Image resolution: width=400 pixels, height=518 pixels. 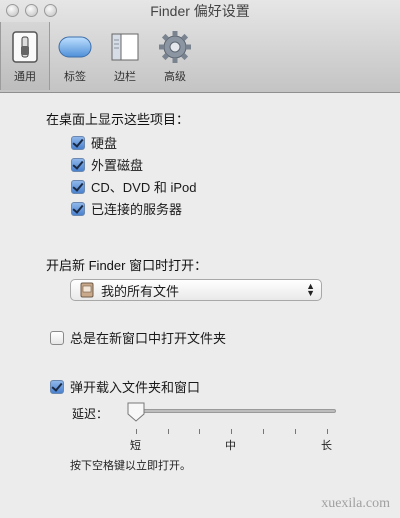 I want to click on delay-slider-track, so click(x=232, y=411).